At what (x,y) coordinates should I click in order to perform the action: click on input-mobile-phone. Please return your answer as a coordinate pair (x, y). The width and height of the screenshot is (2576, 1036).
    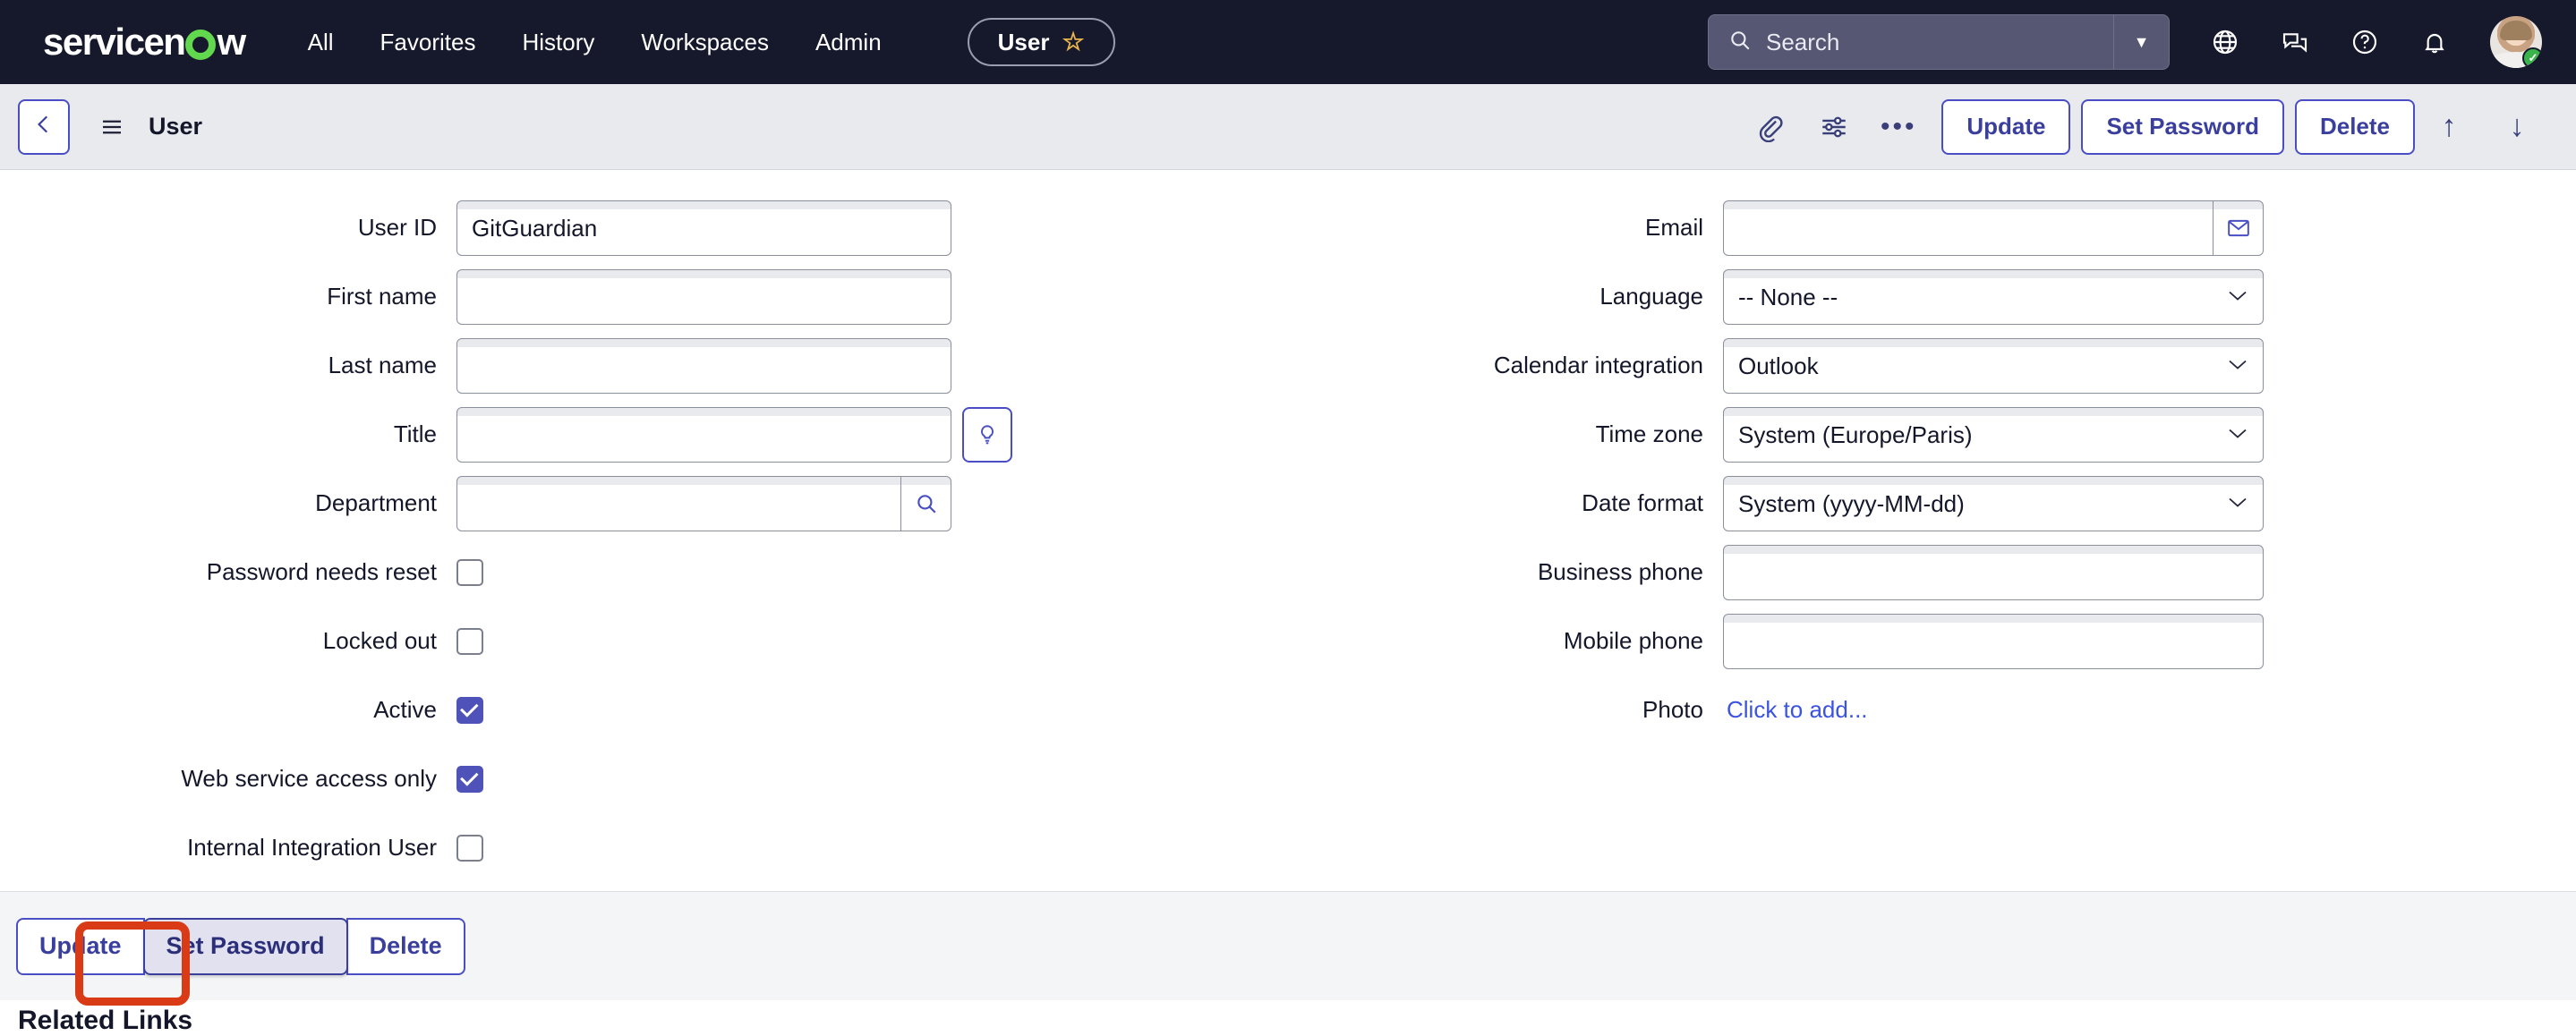
    Looking at the image, I should click on (1993, 641).